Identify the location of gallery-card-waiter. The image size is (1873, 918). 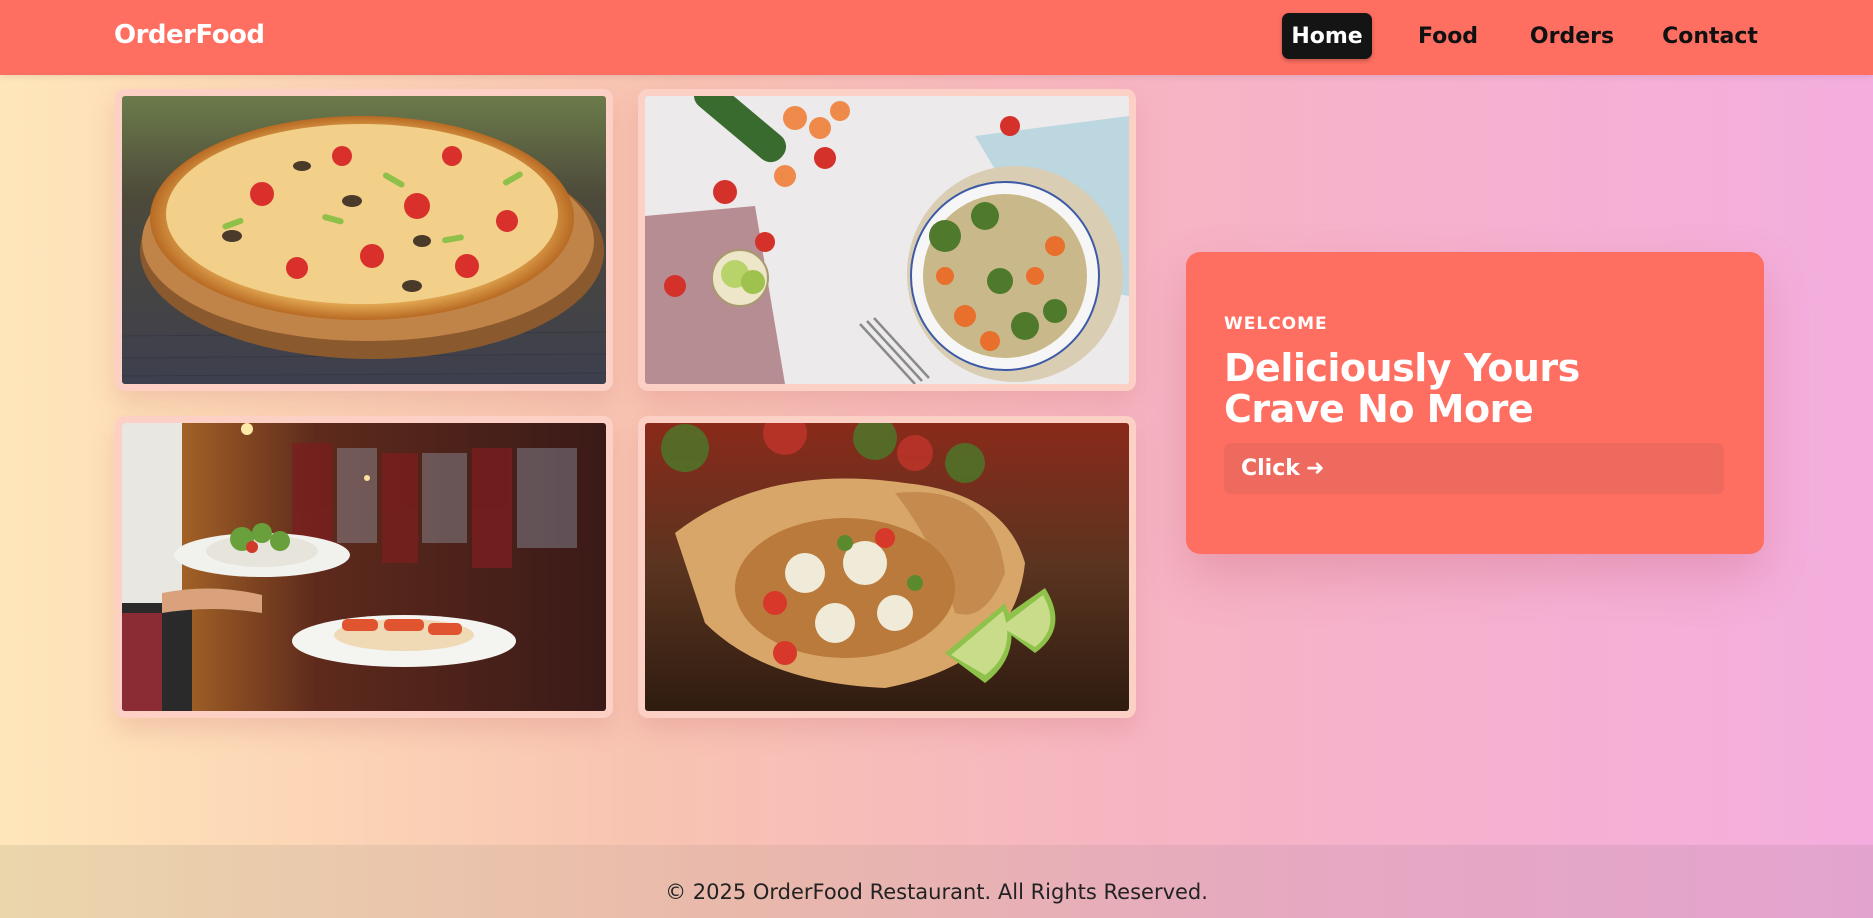
(364, 567).